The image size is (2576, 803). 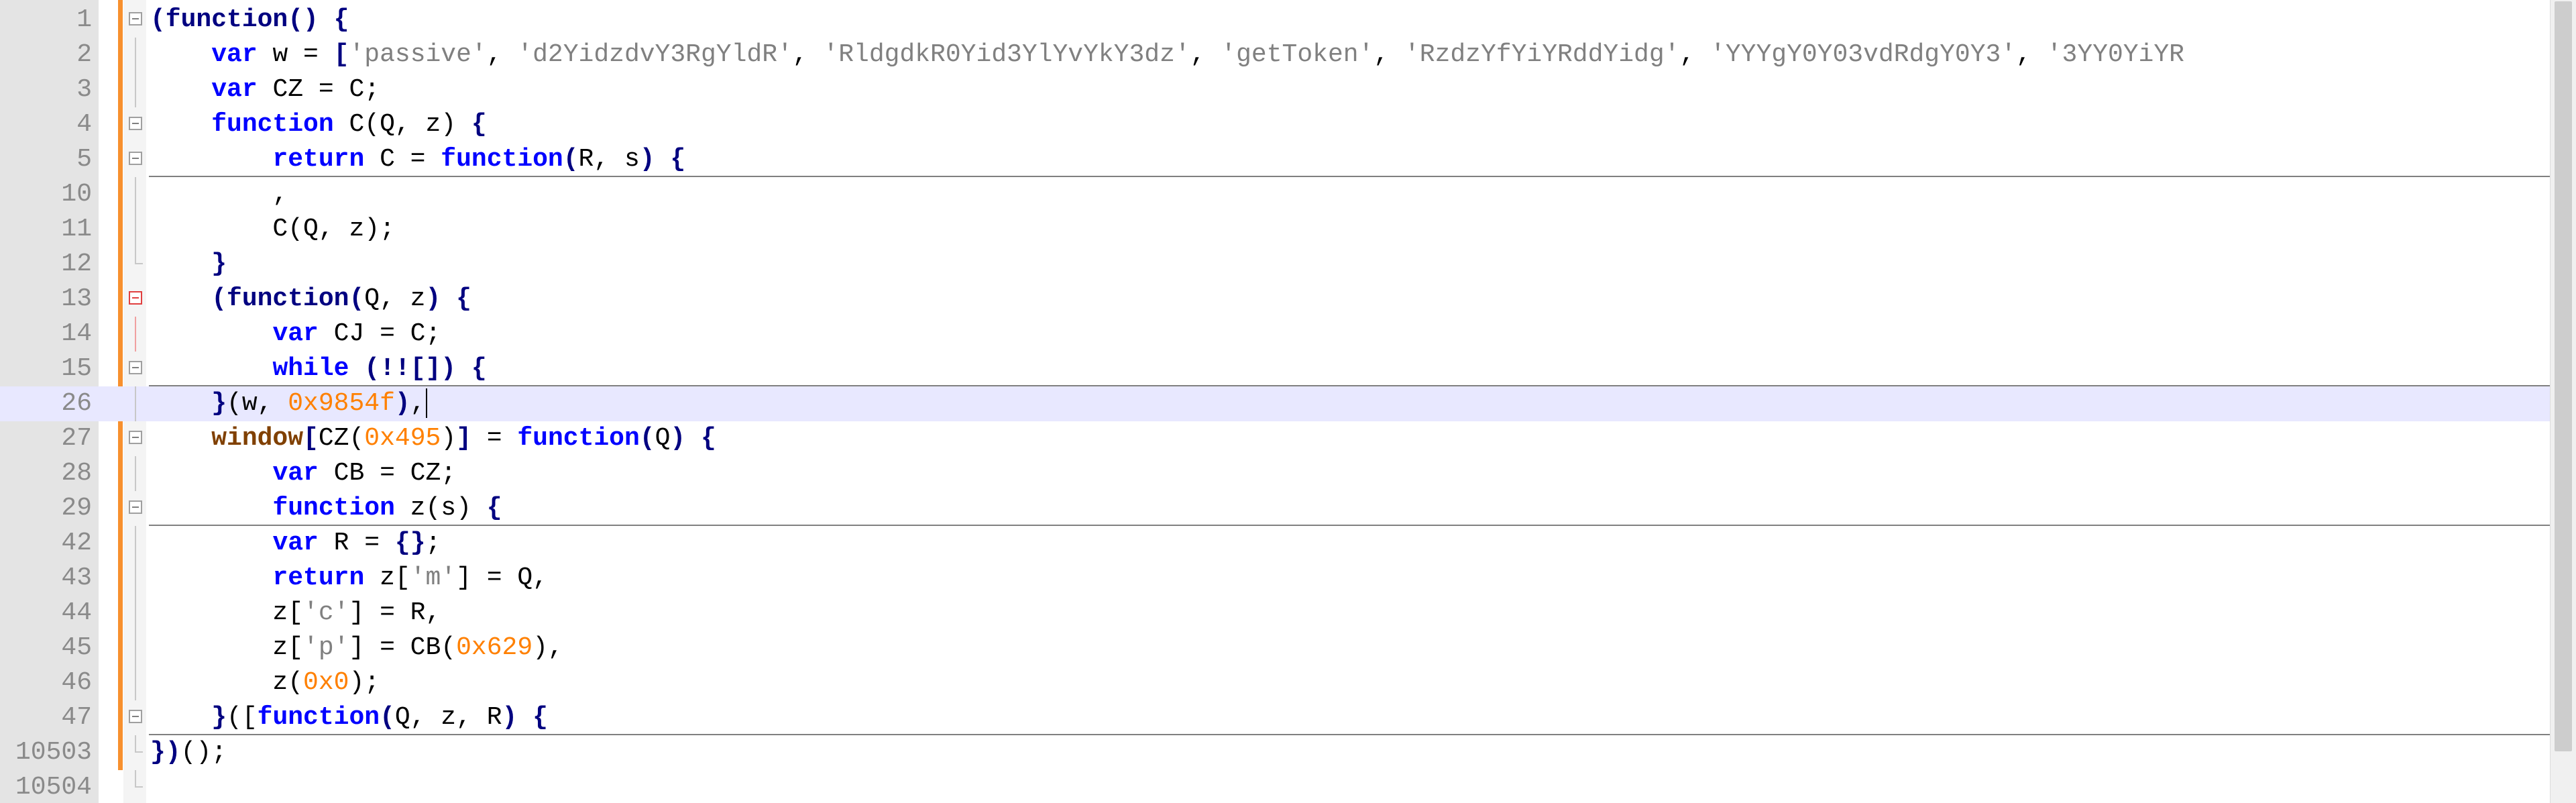 I want to click on line-number: 15, so click(x=76, y=368).